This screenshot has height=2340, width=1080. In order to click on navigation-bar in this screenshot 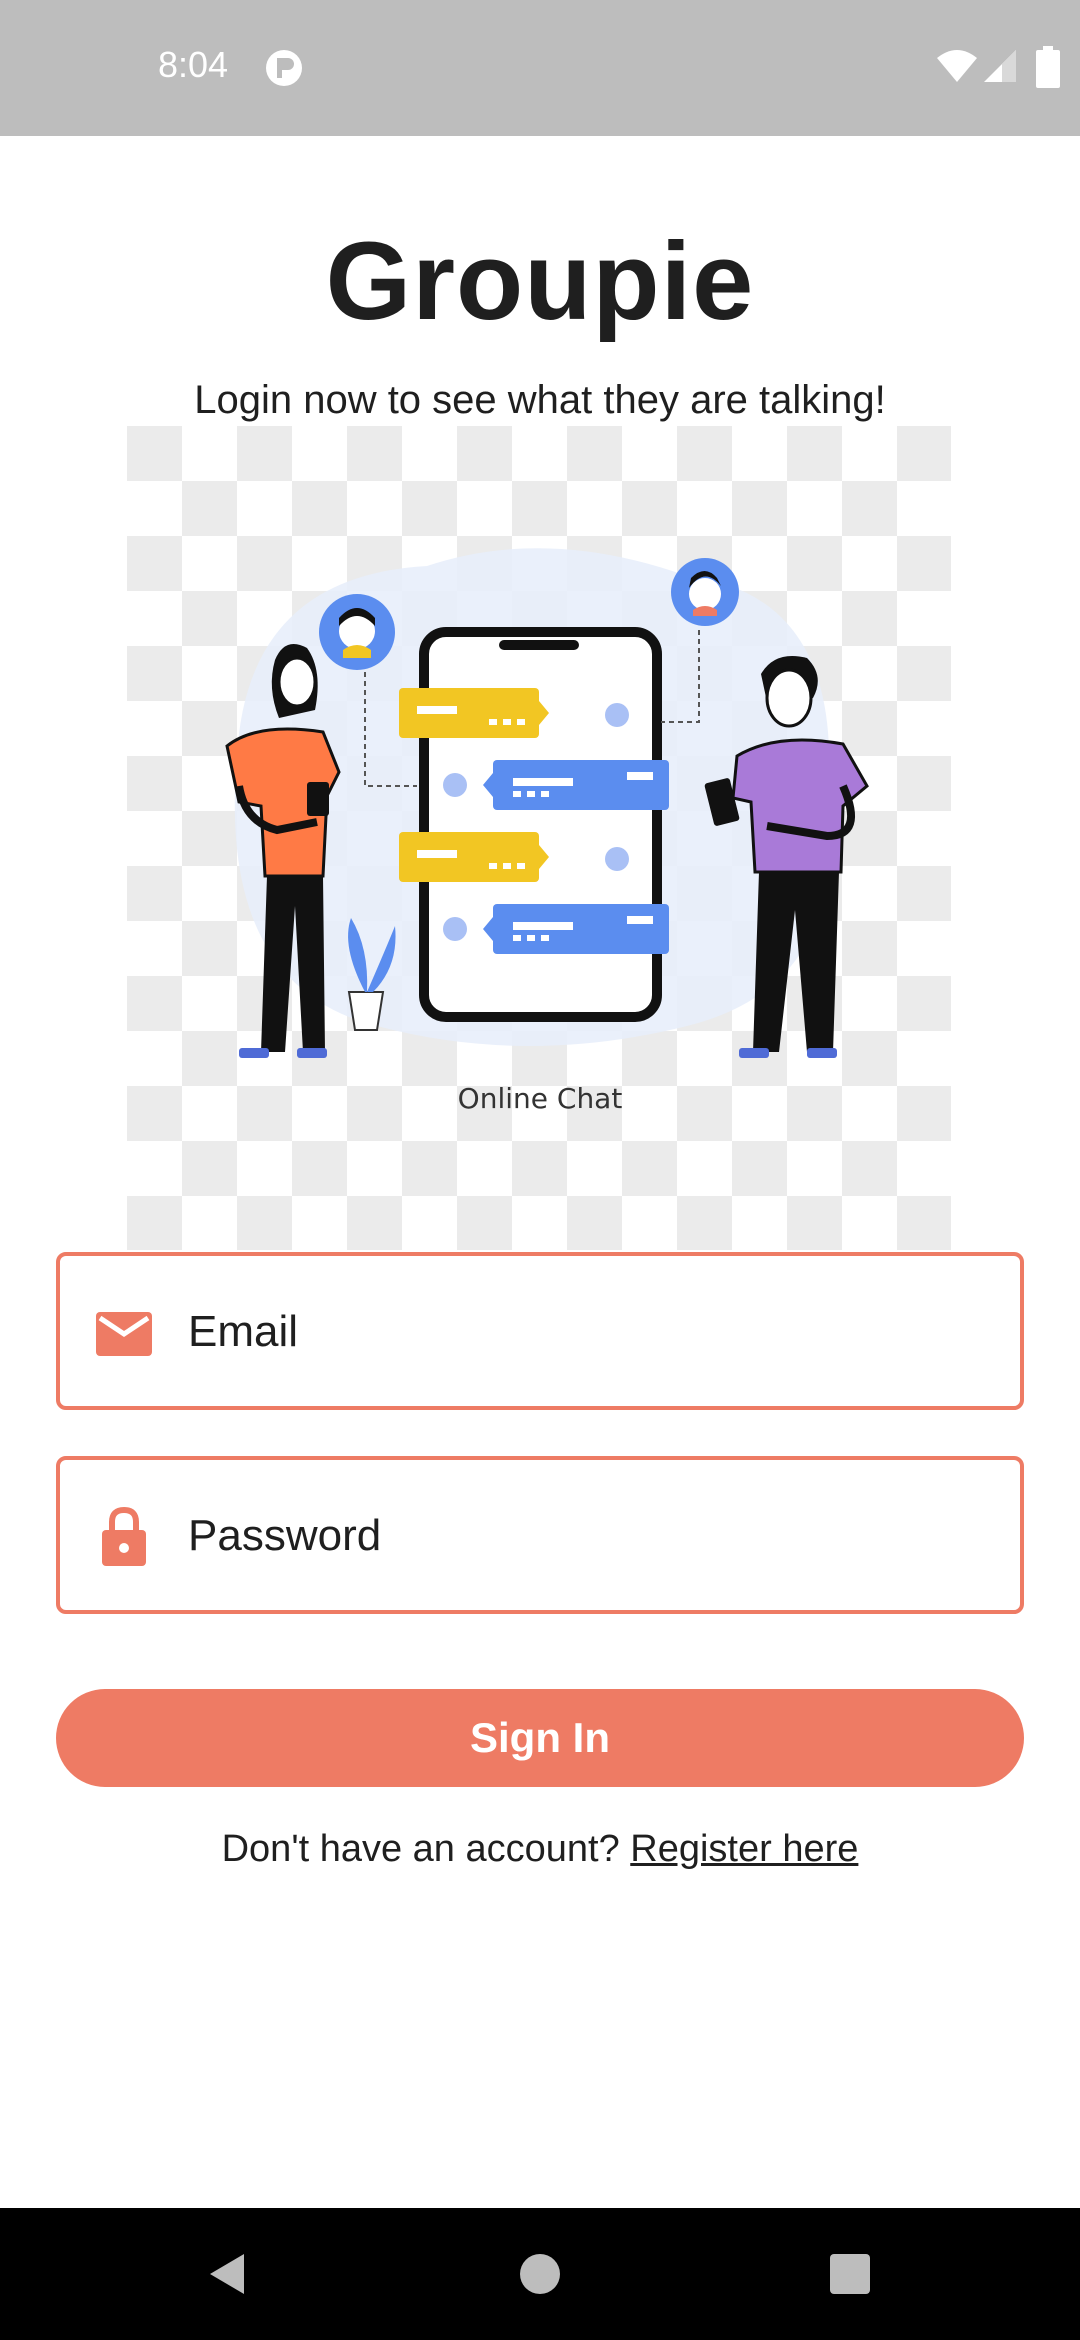, I will do `click(540, 2274)`.